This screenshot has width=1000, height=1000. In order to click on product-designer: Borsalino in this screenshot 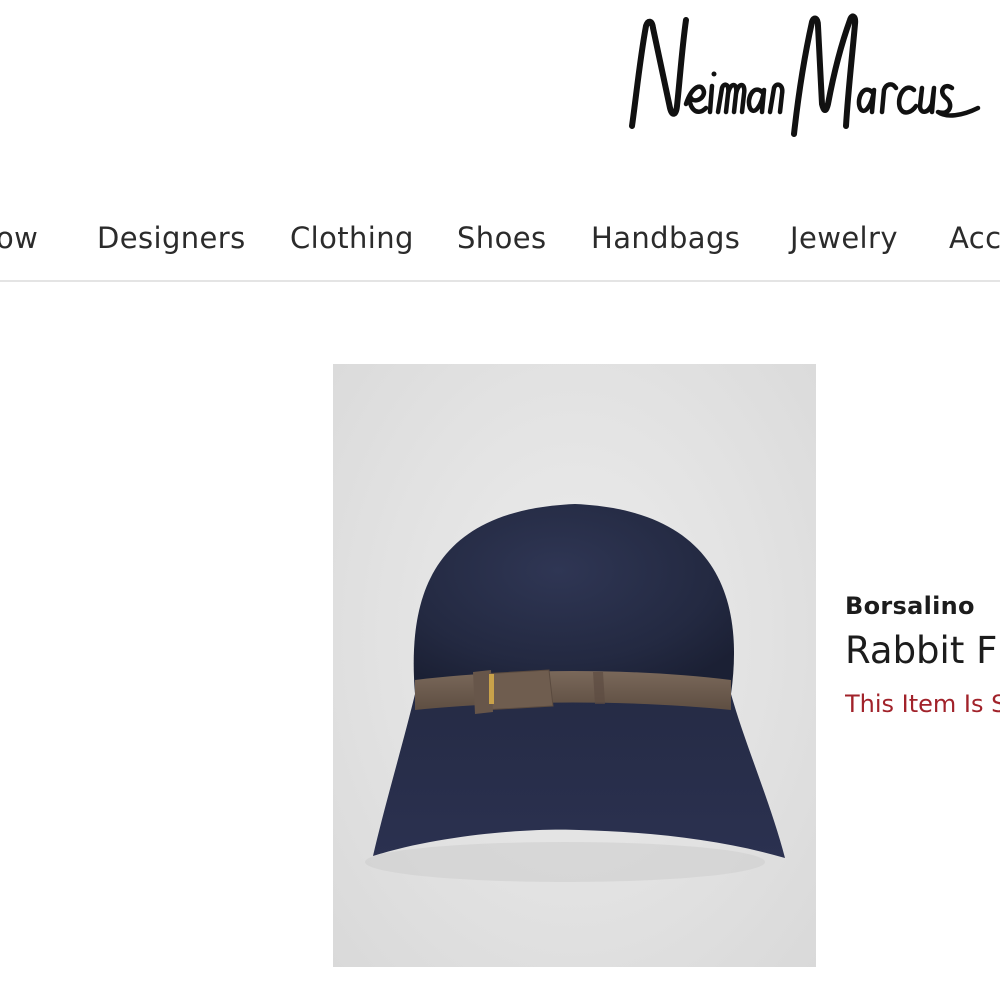, I will do `click(922, 609)`.